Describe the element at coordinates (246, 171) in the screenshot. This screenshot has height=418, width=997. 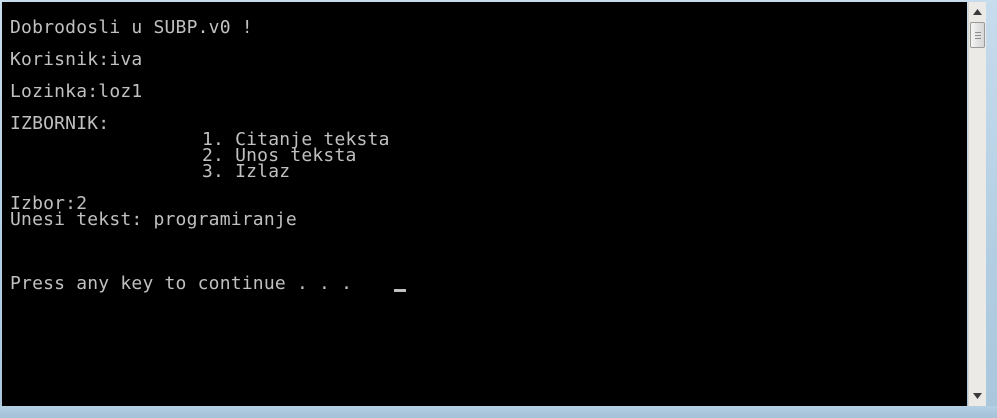
I see `menu-item-3: 3. Izlaz` at that location.